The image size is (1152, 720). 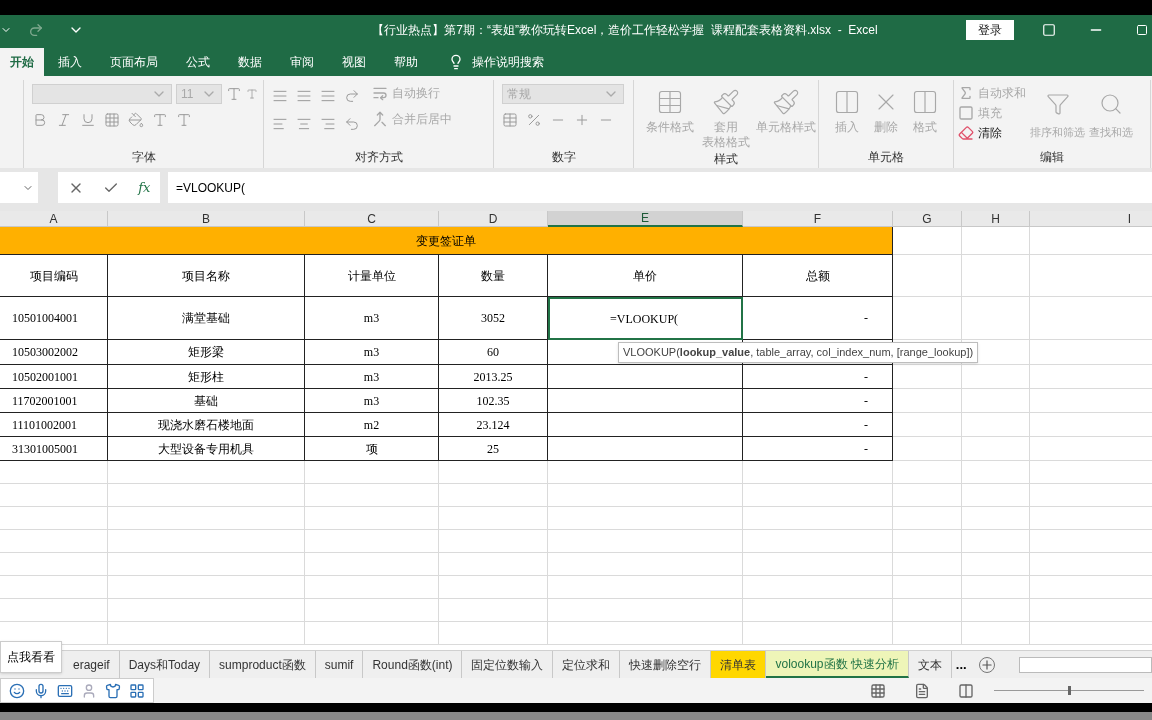 What do you see at coordinates (304, 96) in the screenshot?
I see `align-middle-icon` at bounding box center [304, 96].